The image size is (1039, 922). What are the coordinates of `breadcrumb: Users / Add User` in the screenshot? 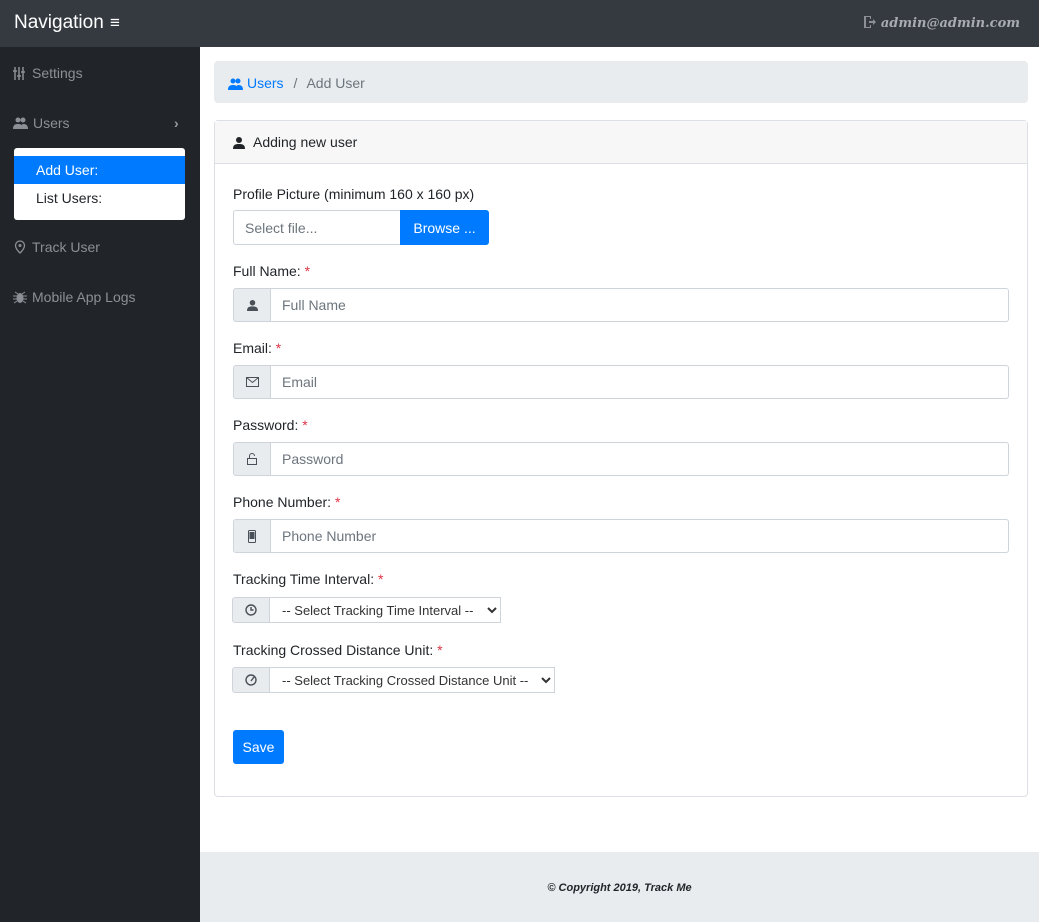 It's located at (621, 82).